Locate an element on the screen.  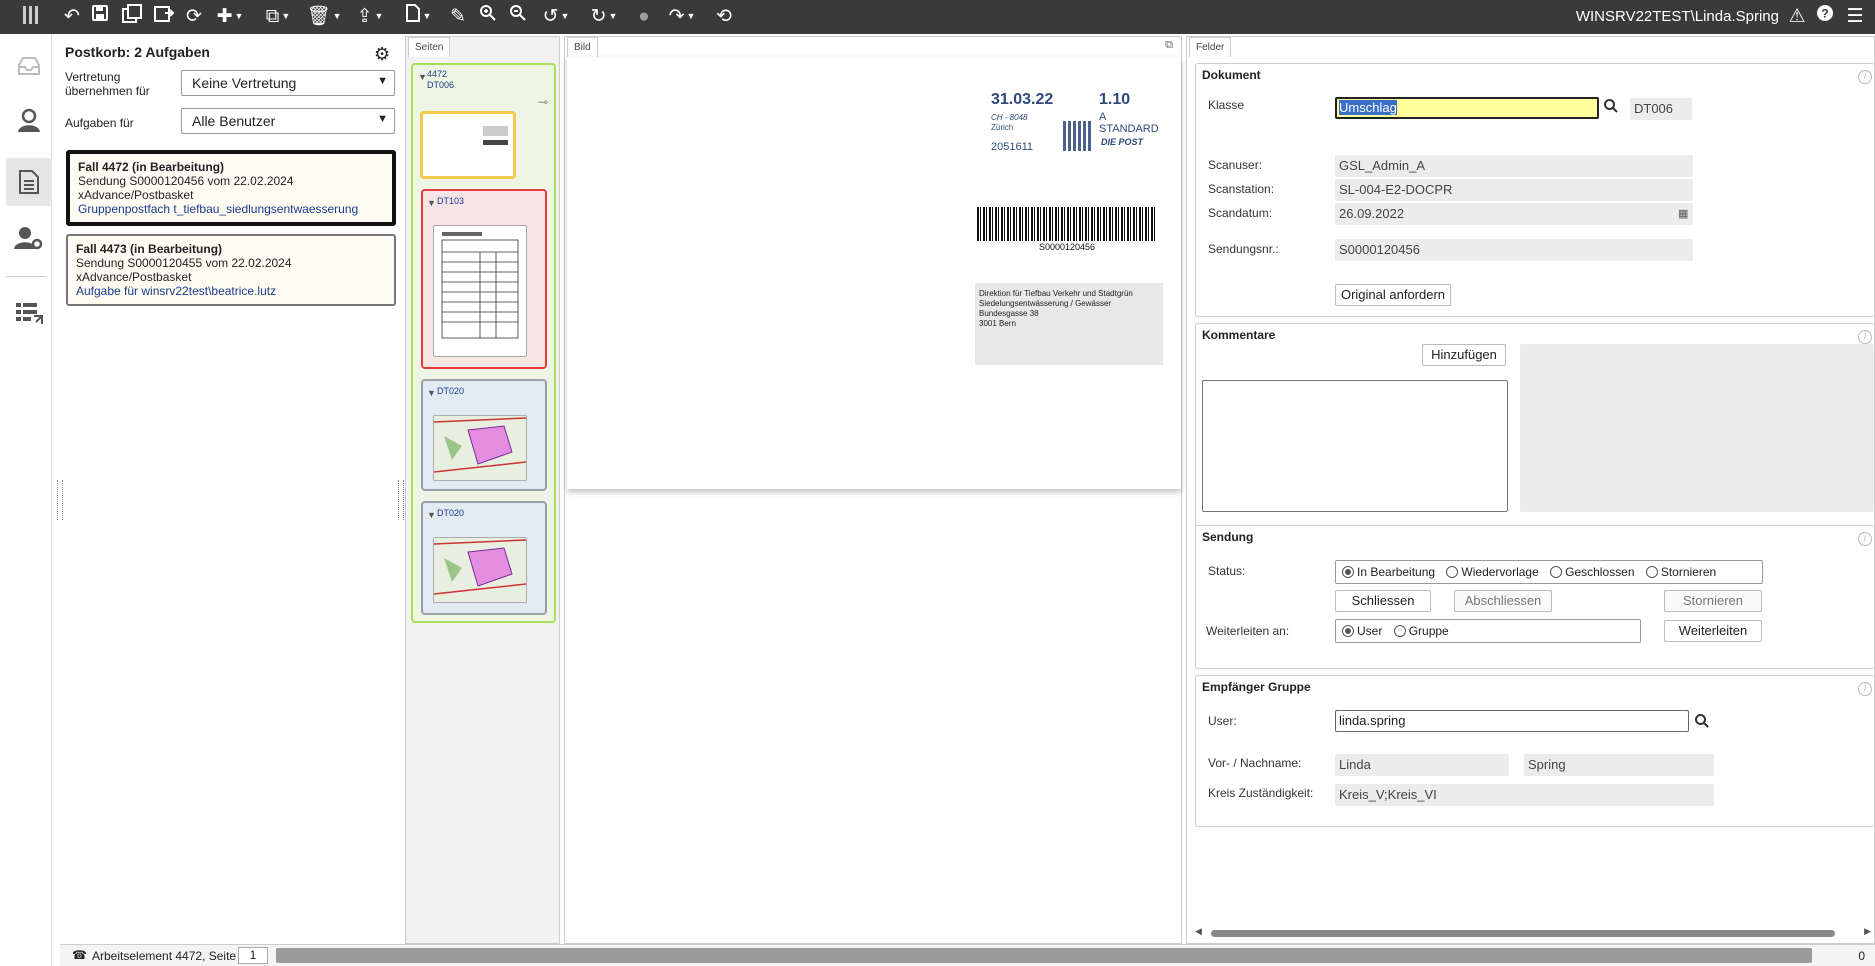
zoom-in-icon is located at coordinates (488, 17).